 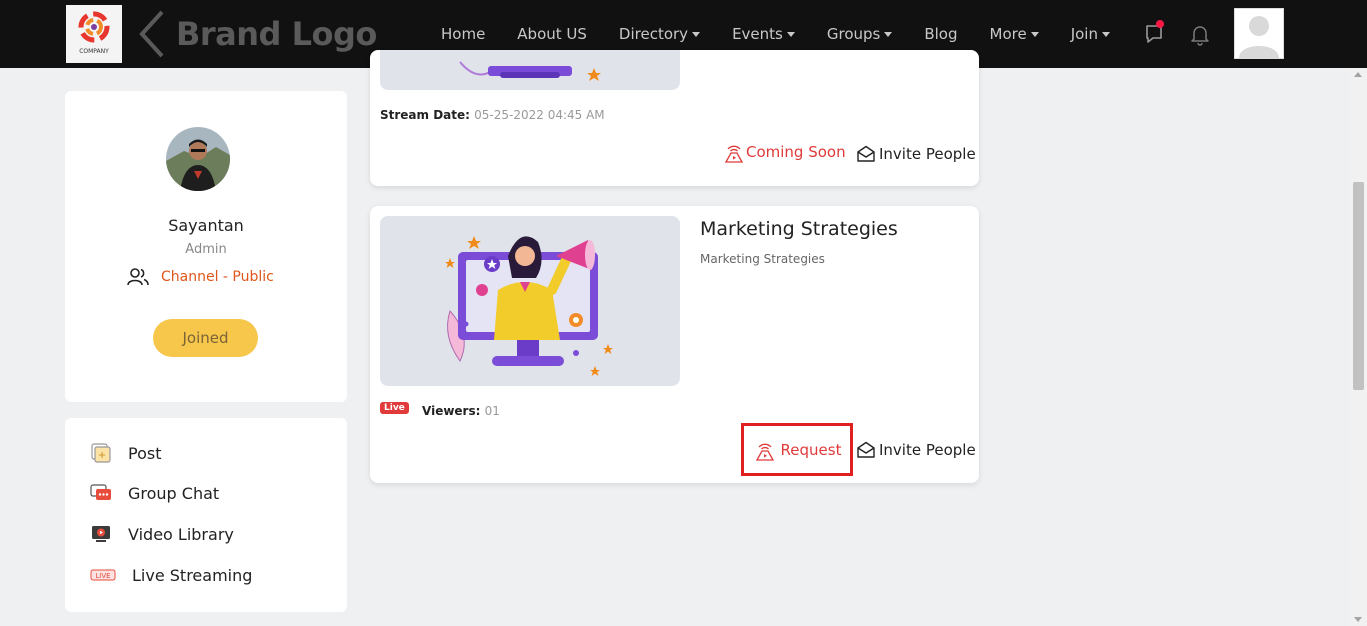 What do you see at coordinates (181, 534) in the screenshot?
I see `menu-item-label: Video Library` at bounding box center [181, 534].